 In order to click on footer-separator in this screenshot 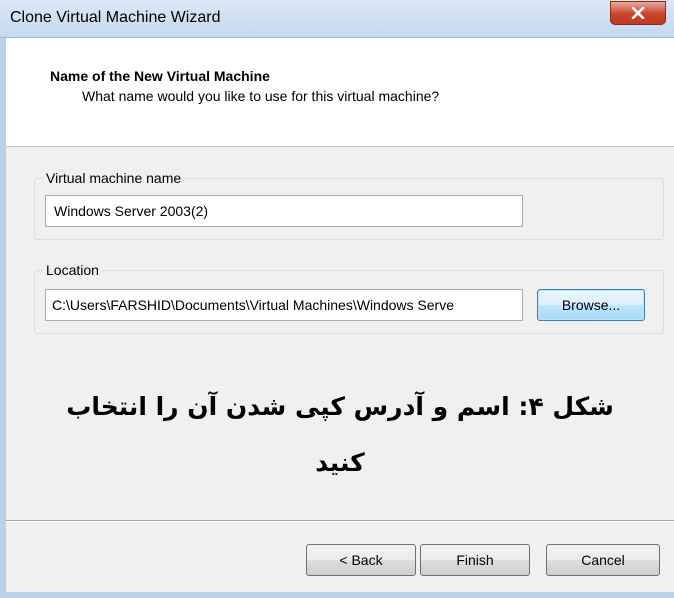, I will do `click(340, 521)`.